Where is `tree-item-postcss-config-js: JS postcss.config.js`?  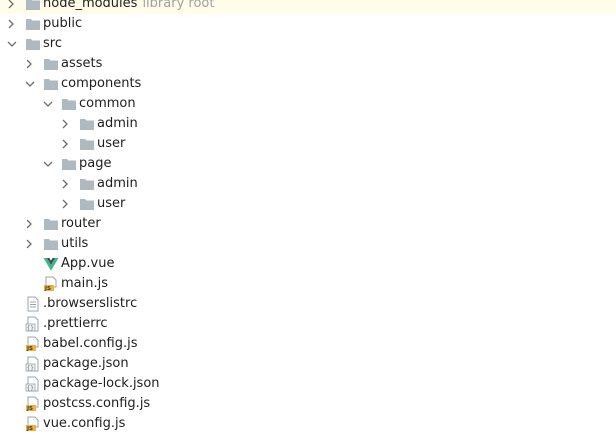 tree-item-postcss-config-js: JS postcss.config.js is located at coordinates (308, 404).